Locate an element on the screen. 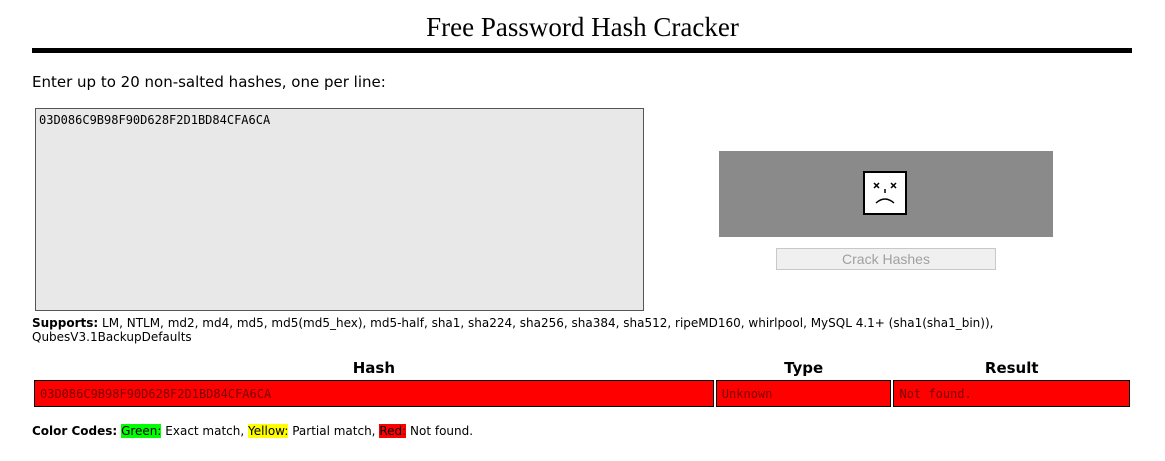  supports-label: Supports: is located at coordinates (65, 323).